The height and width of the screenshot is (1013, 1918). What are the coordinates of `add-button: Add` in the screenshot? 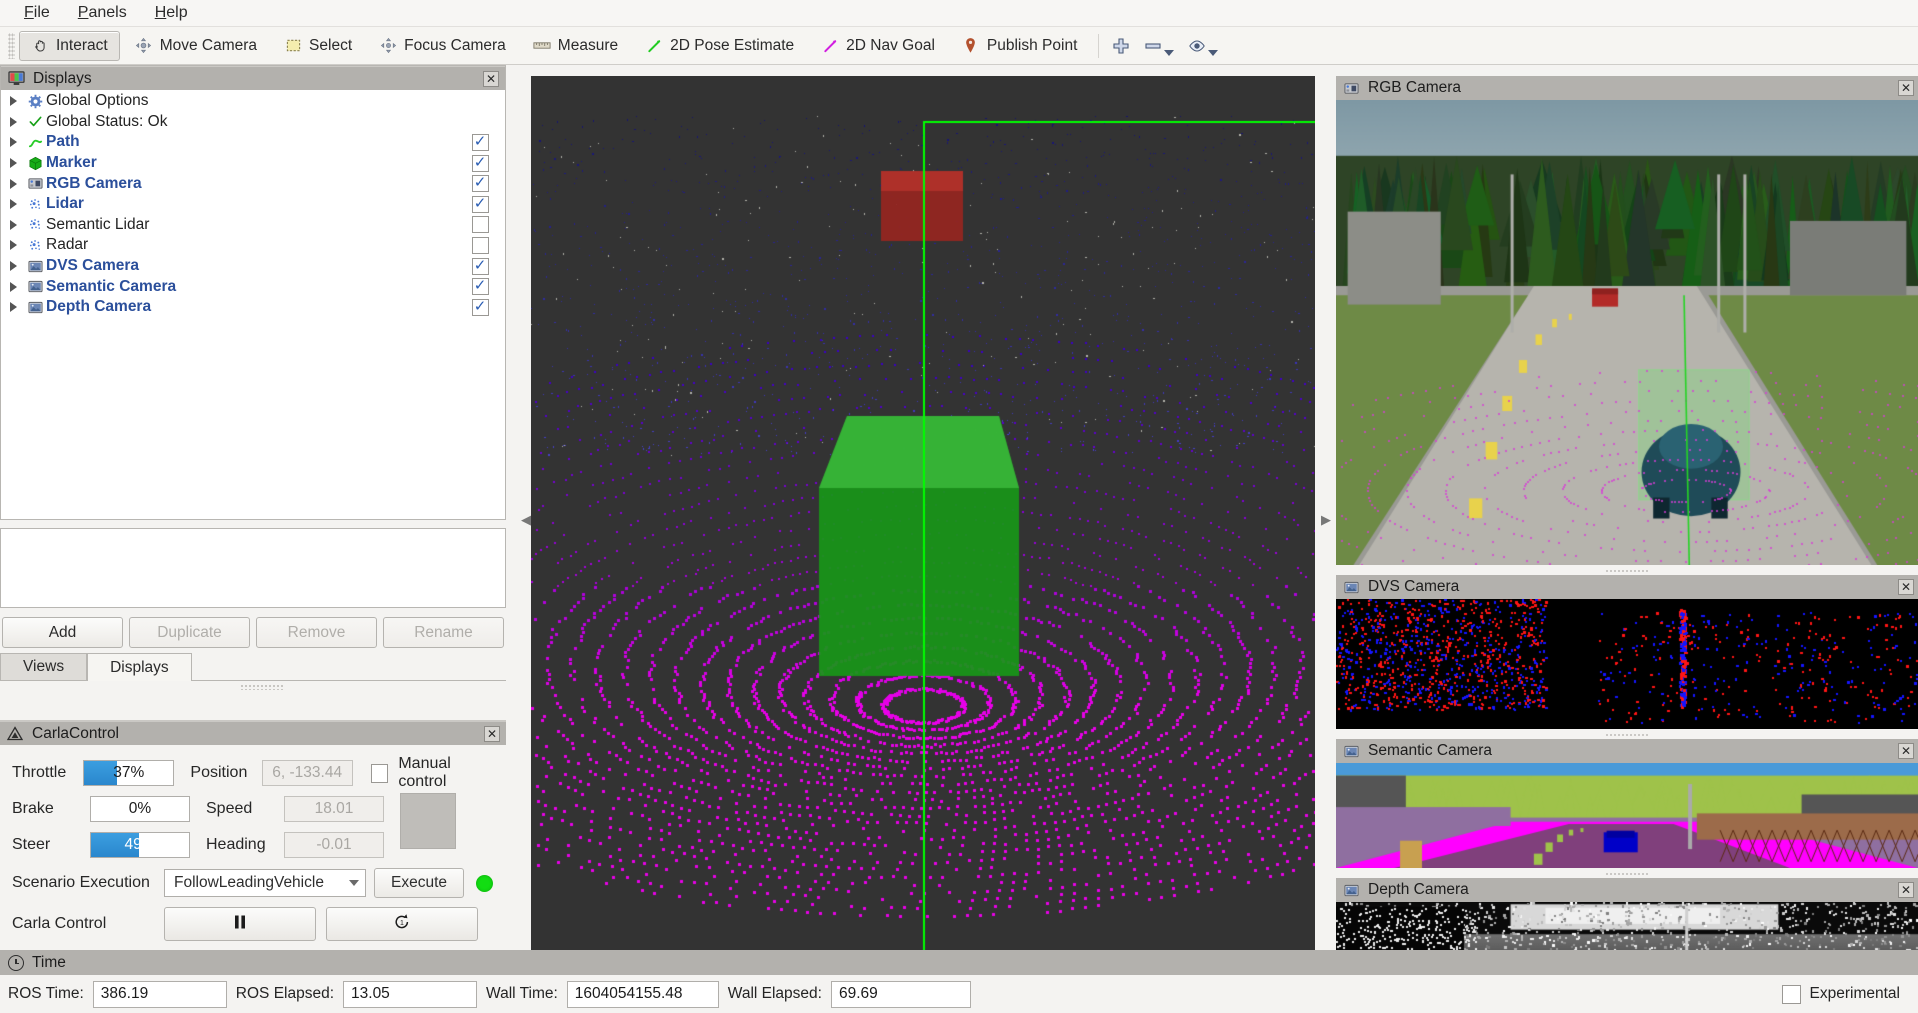 It's located at (62, 632).